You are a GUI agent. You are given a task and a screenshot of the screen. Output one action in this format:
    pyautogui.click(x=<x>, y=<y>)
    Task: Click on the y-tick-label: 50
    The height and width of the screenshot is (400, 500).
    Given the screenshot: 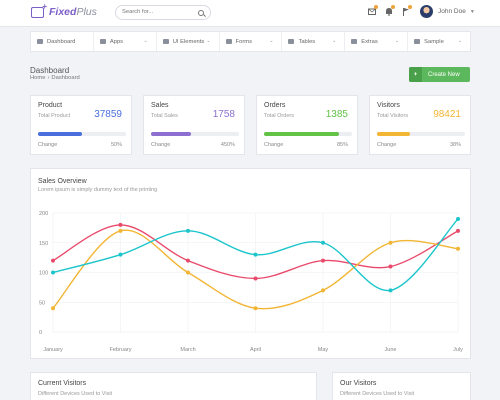 What is the action you would take?
    pyautogui.click(x=42, y=303)
    